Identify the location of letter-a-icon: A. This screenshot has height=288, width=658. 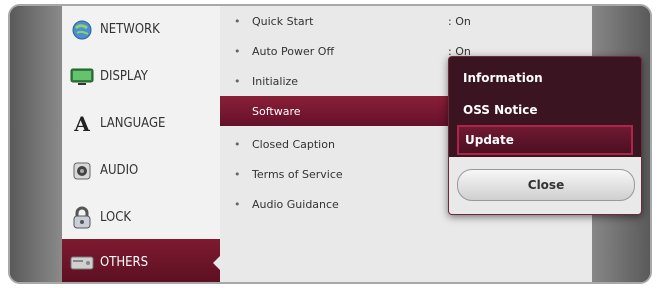
(82, 123).